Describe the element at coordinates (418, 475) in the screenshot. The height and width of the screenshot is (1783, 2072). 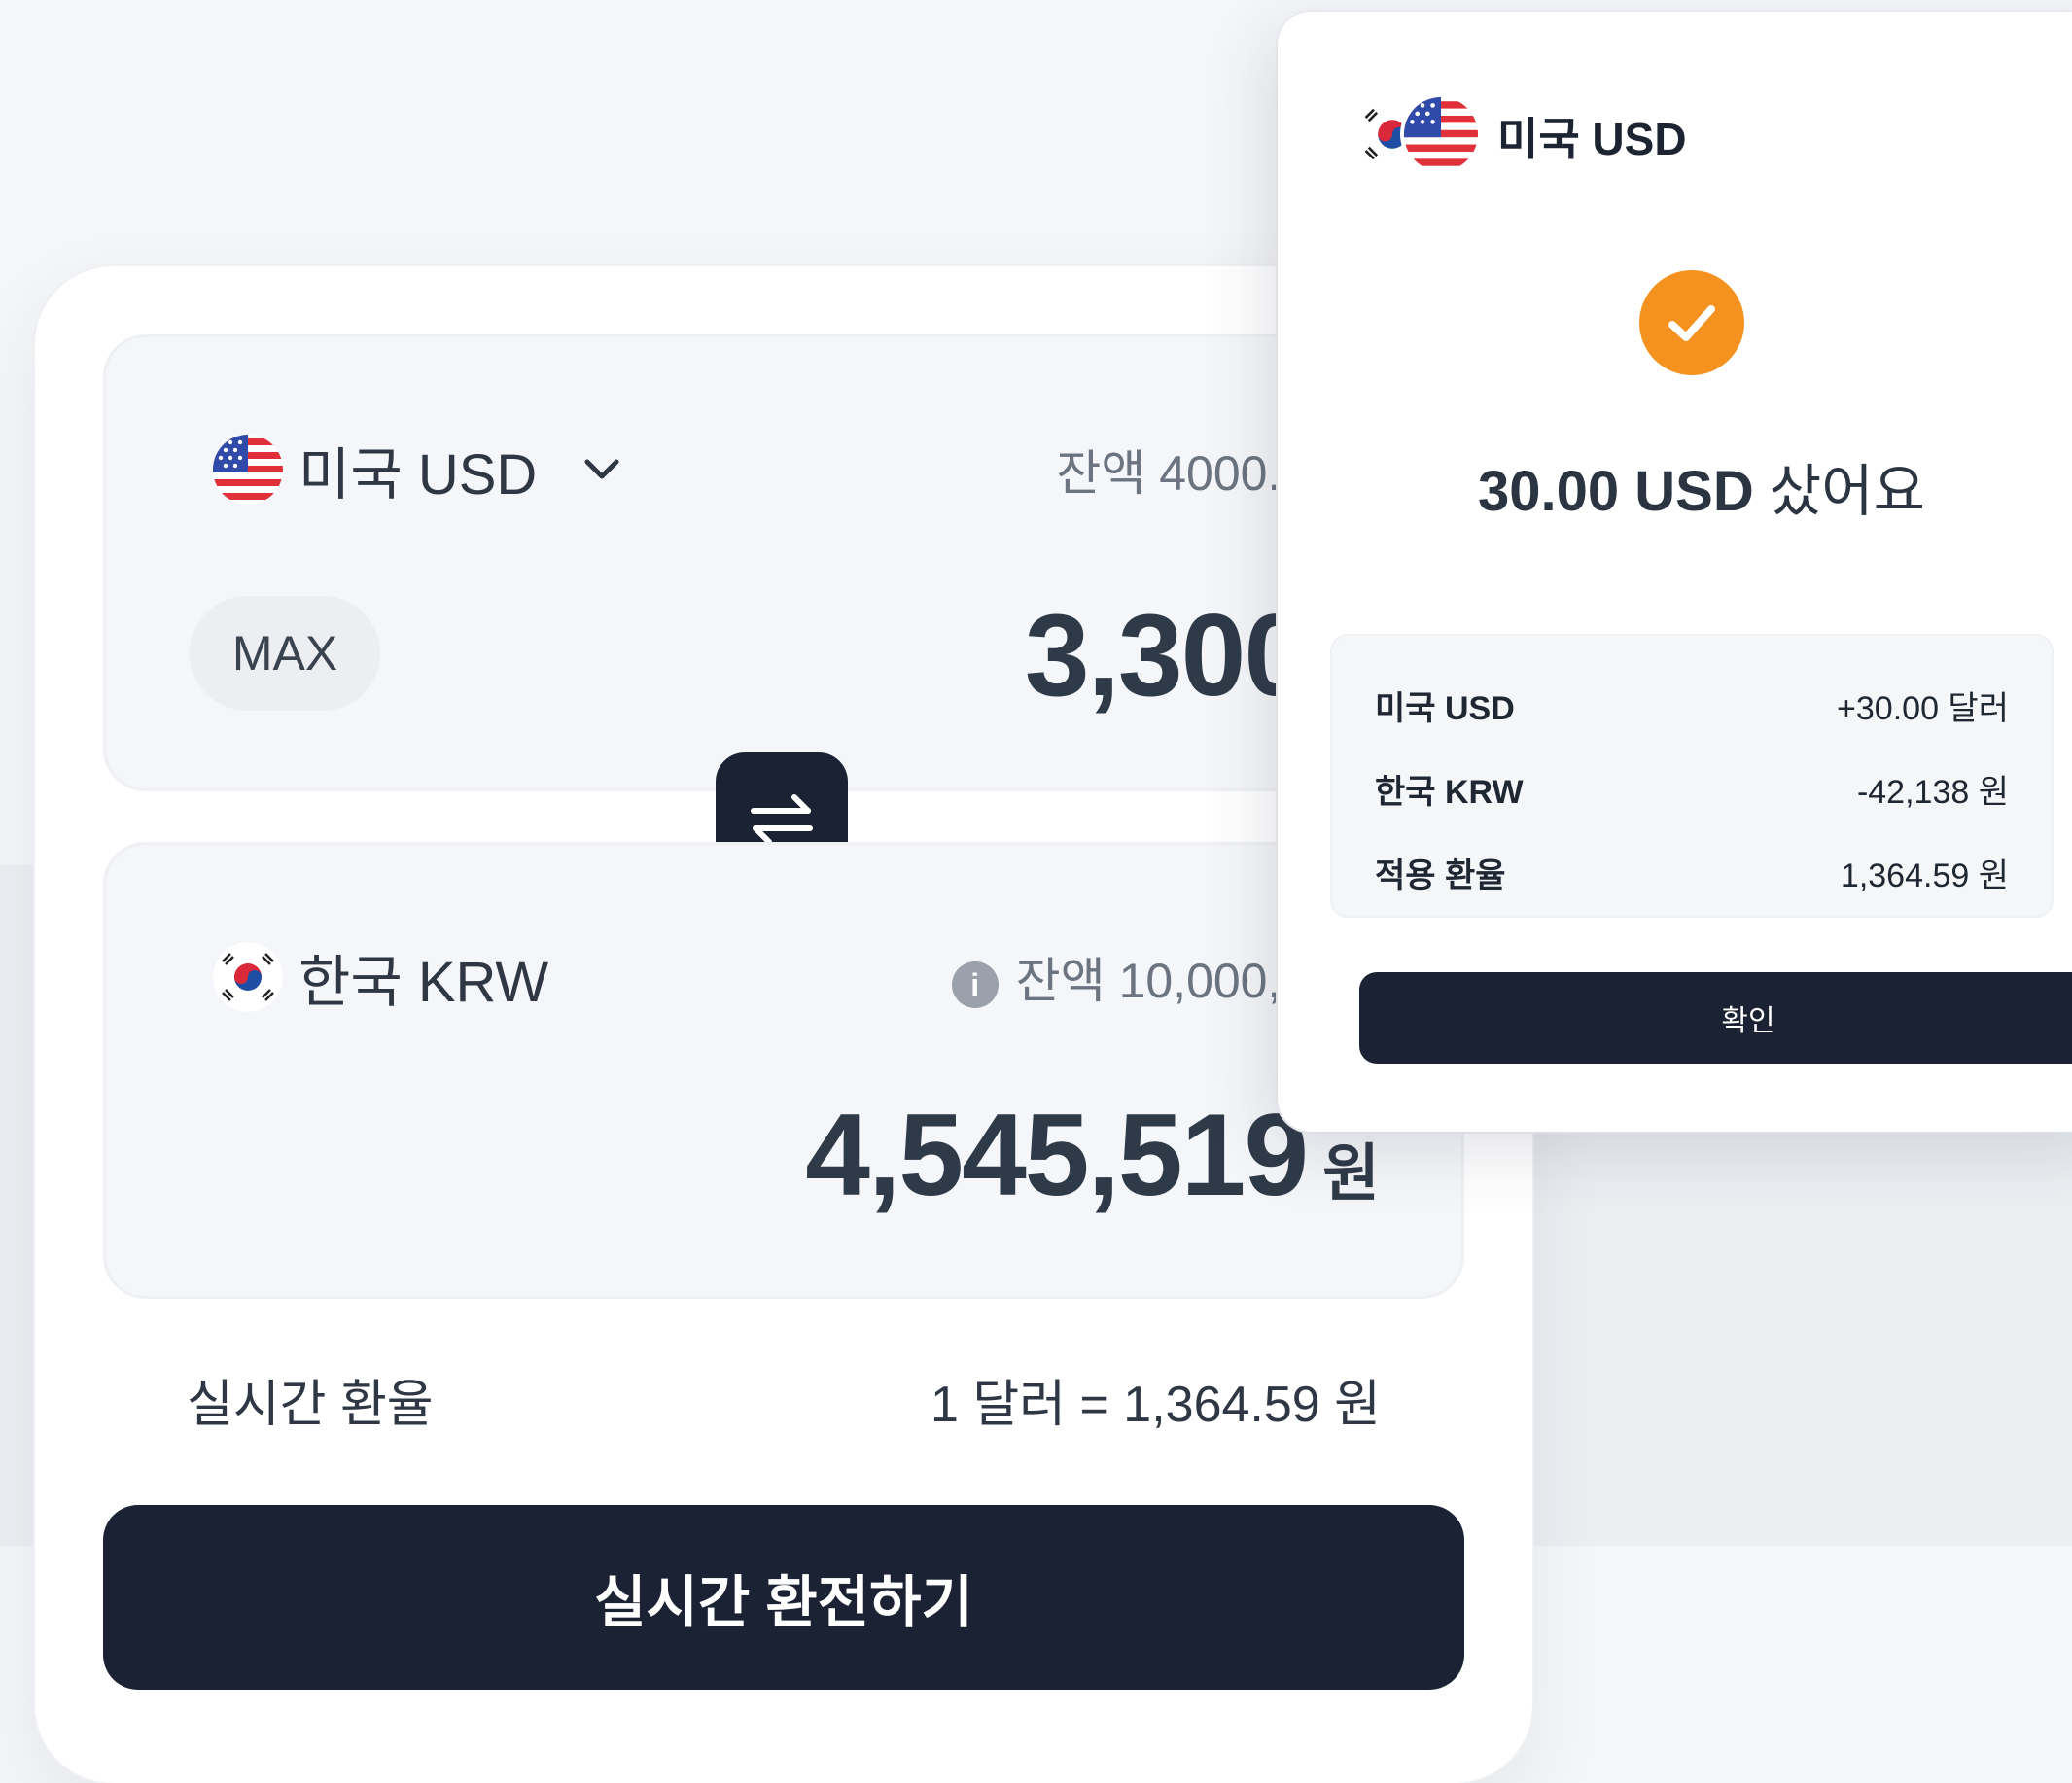
I see `from-currency-label: 미국 USD` at that location.